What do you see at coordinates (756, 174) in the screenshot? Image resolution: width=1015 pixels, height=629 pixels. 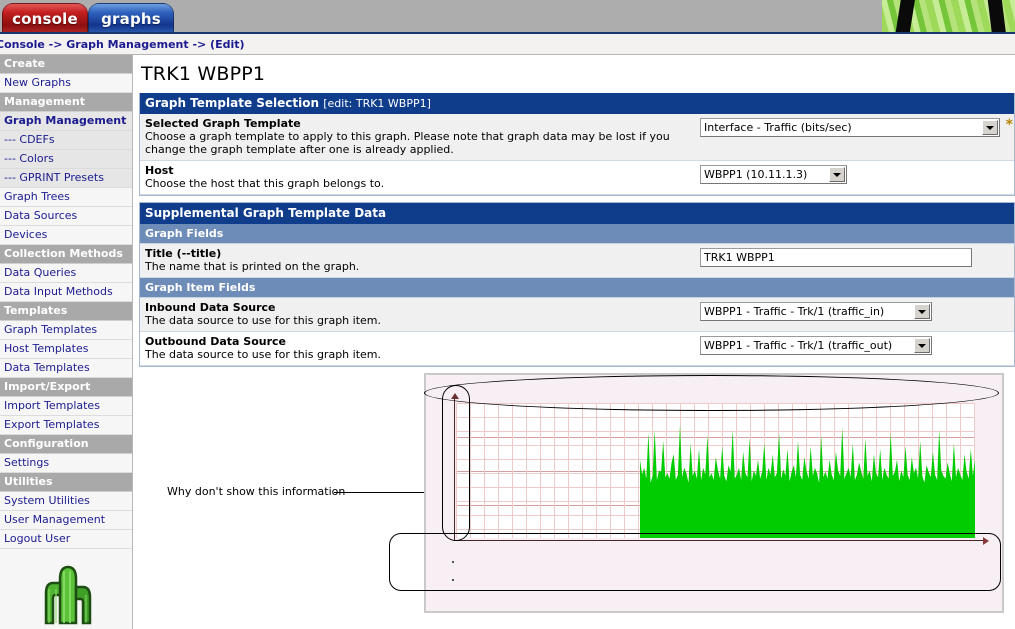 I see `host-select-value: WBPP1 (10.11.1.3)` at bounding box center [756, 174].